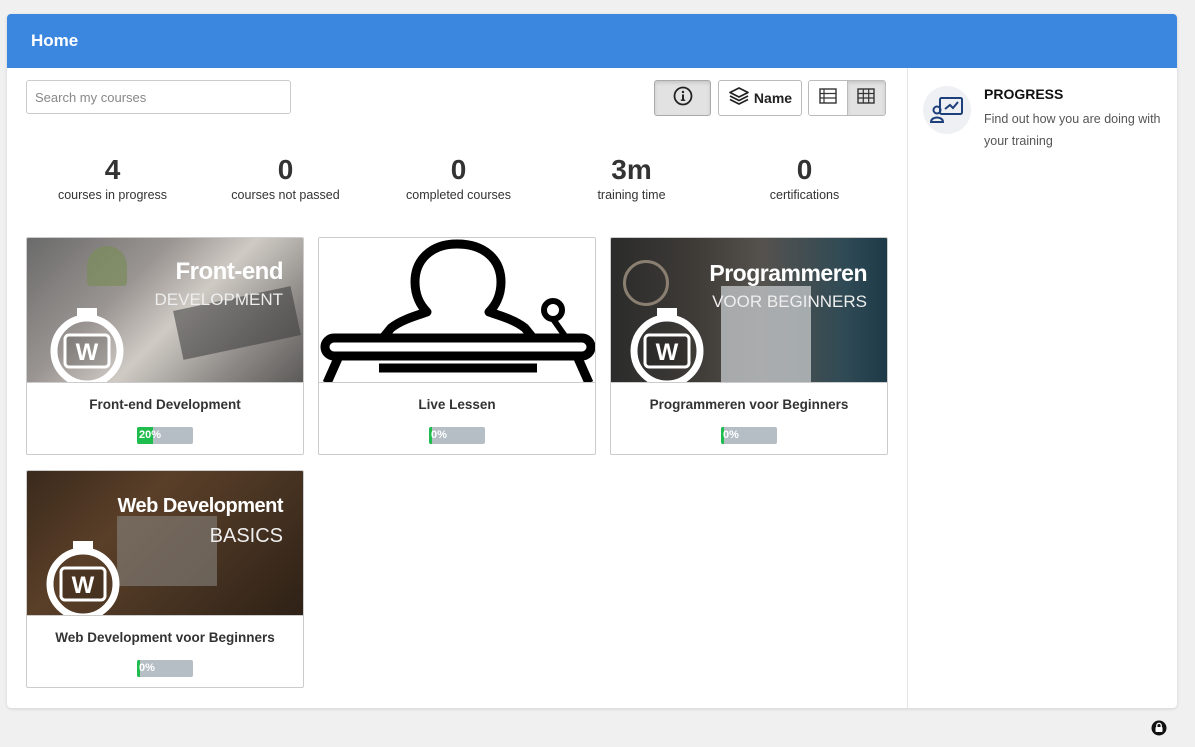 This screenshot has width=1195, height=747. What do you see at coordinates (1159, 728) in the screenshot?
I see `lock-icon` at bounding box center [1159, 728].